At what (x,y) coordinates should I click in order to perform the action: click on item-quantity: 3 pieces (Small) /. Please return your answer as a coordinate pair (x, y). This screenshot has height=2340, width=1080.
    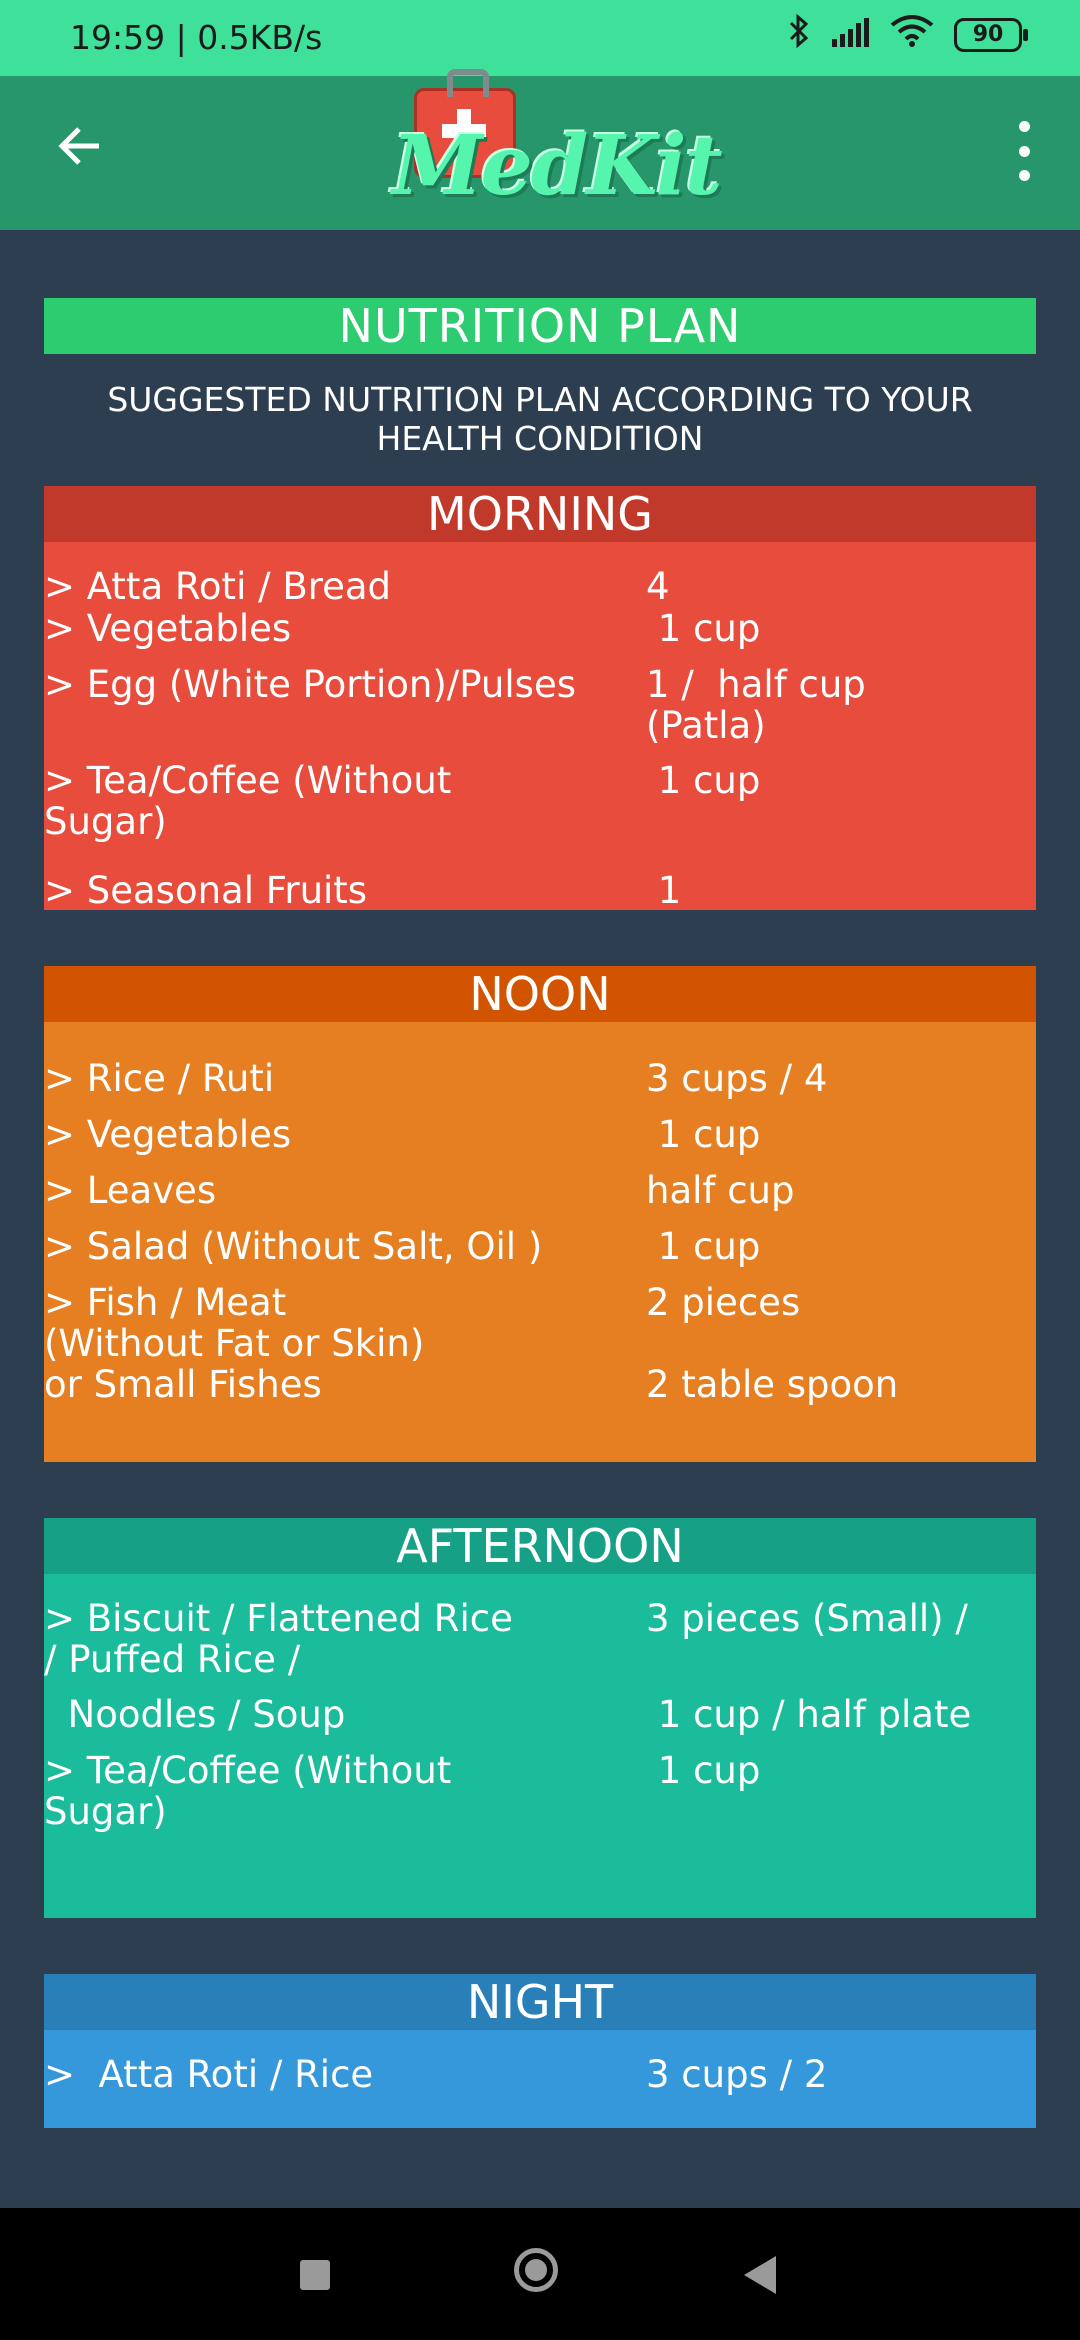
    Looking at the image, I should click on (807, 1618).